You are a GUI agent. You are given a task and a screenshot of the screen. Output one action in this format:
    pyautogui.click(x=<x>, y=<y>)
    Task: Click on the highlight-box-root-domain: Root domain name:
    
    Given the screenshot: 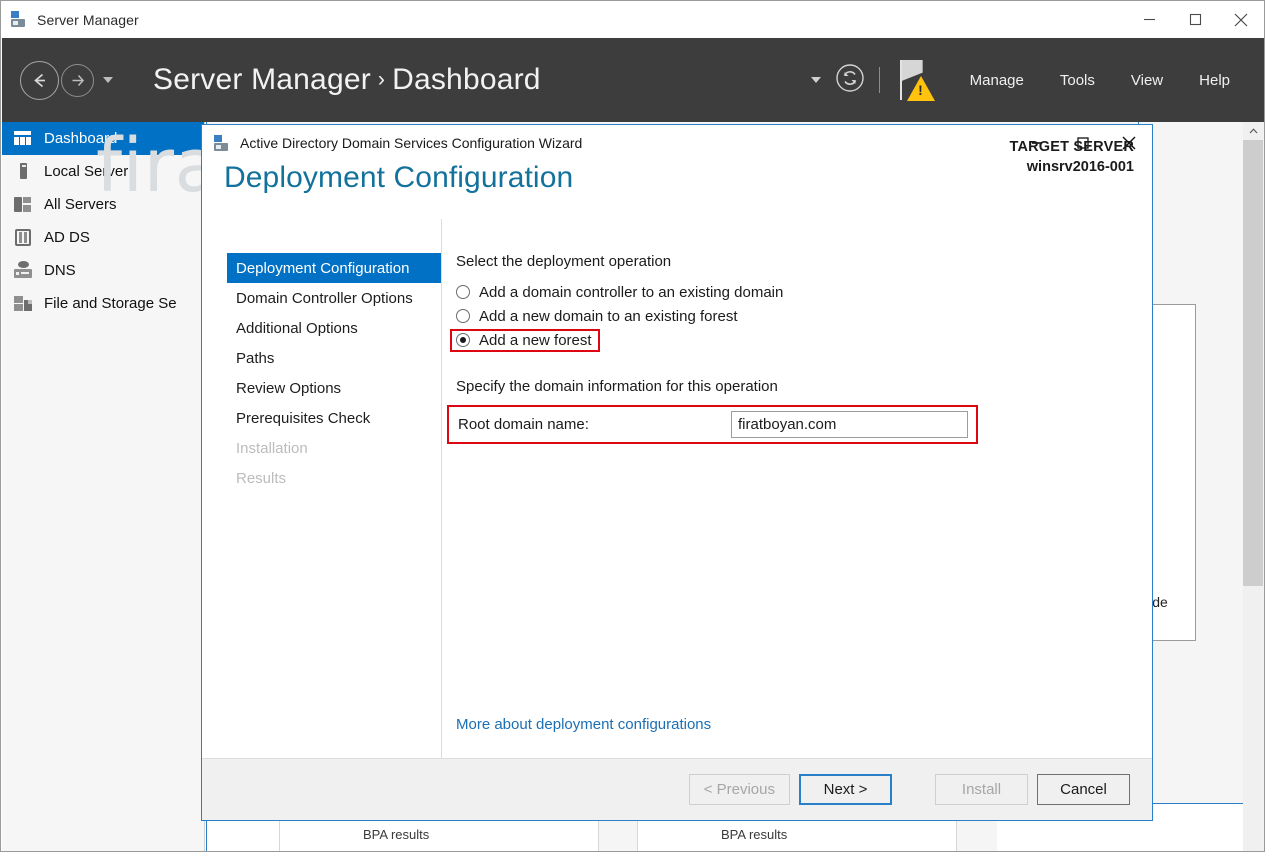 What is the action you would take?
    pyautogui.click(x=712, y=424)
    